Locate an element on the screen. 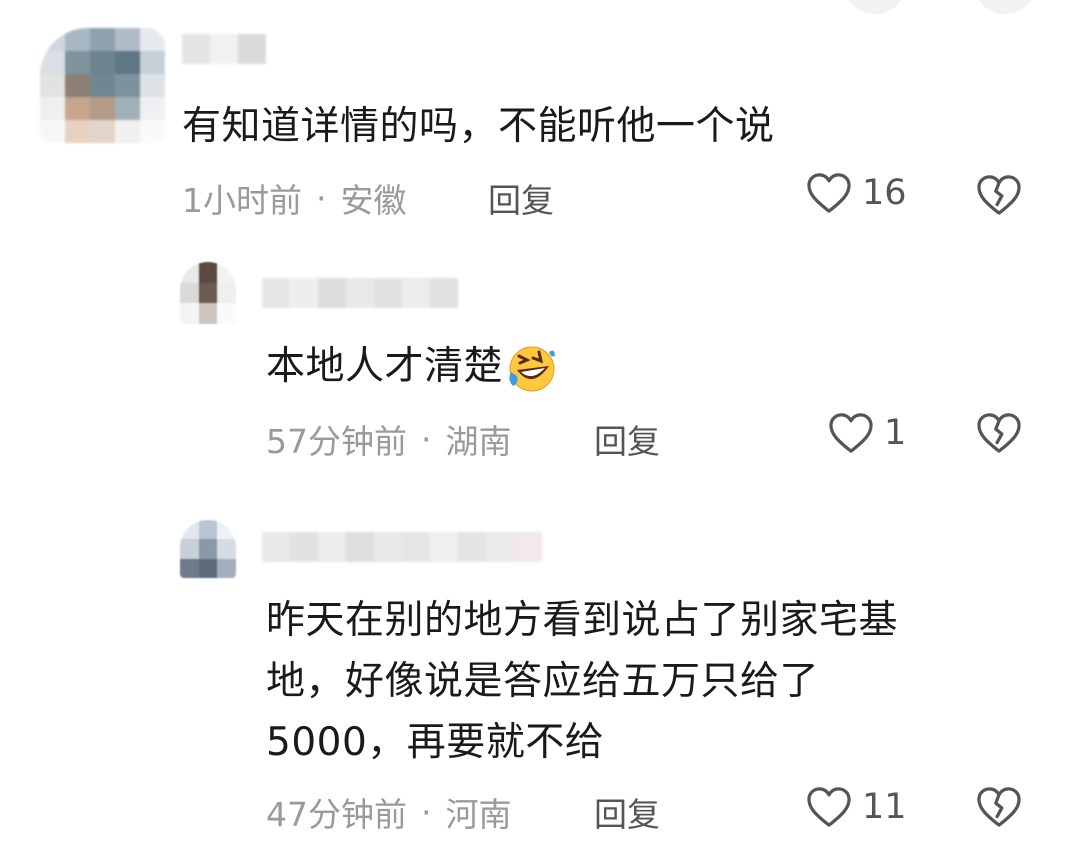  comment-text: 本地人才清楚 is located at coordinates (385, 366).